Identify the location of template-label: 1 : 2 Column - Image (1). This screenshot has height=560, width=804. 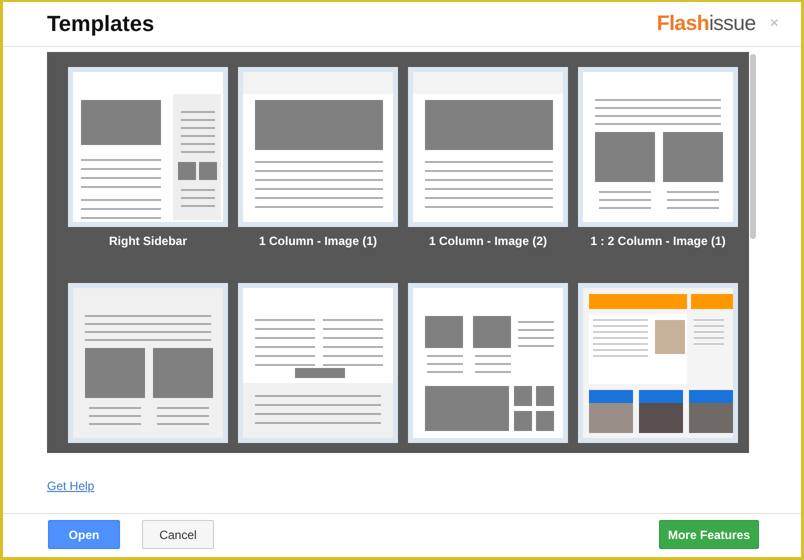
(658, 241).